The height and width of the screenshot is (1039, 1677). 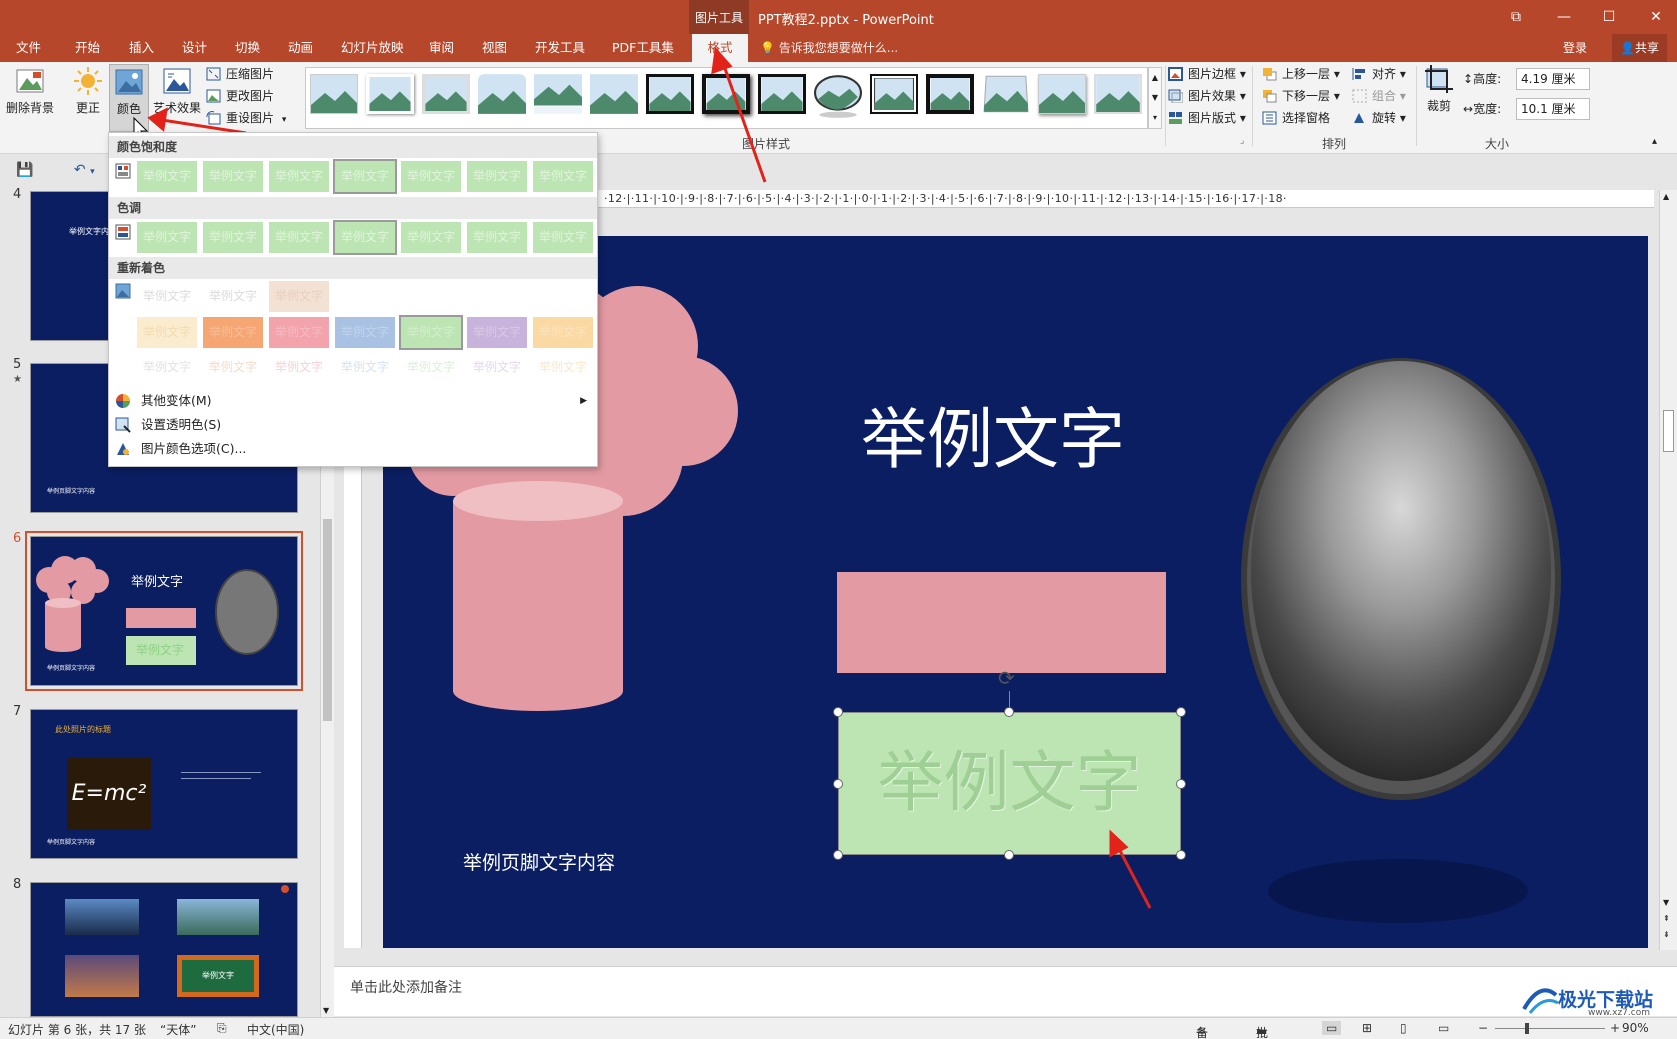 What do you see at coordinates (353, 401) in the screenshot?
I see `more-variations-item: 其他变体(M) ▶` at bounding box center [353, 401].